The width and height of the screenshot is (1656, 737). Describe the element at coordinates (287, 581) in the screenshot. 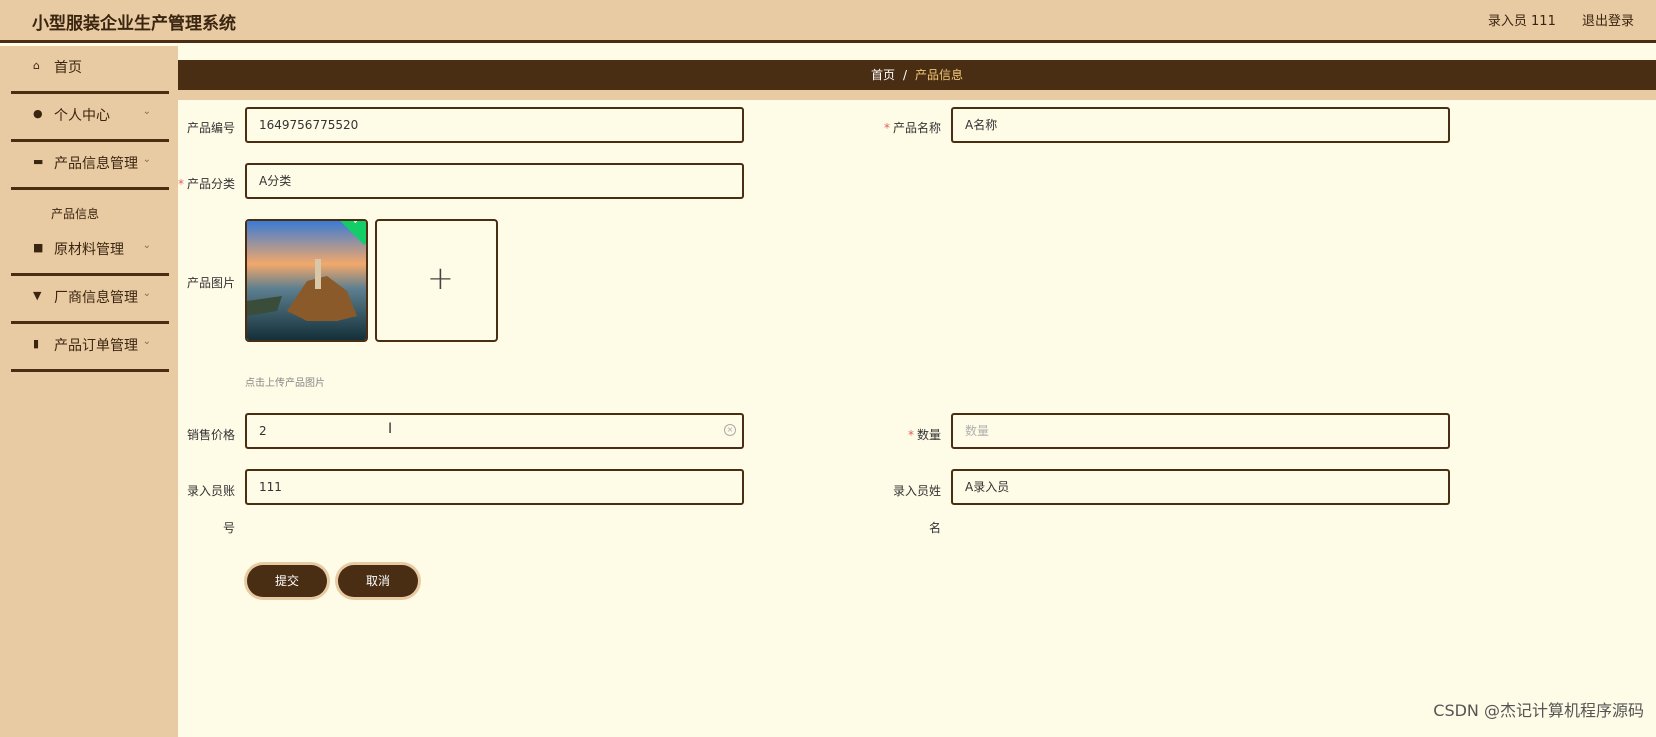

I see `submit-button: 提交` at that location.